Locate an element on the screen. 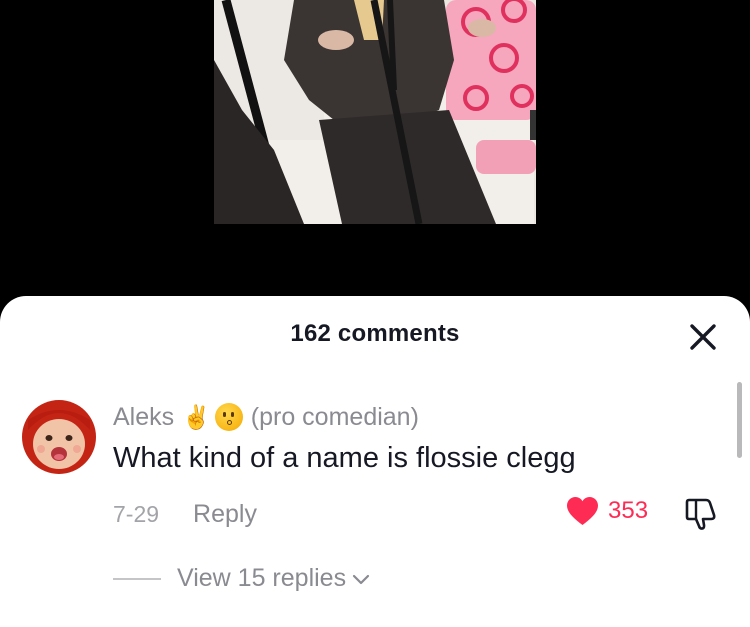 This screenshot has width=750, height=627. comment-author-name: Aleks is located at coordinates (143, 417).